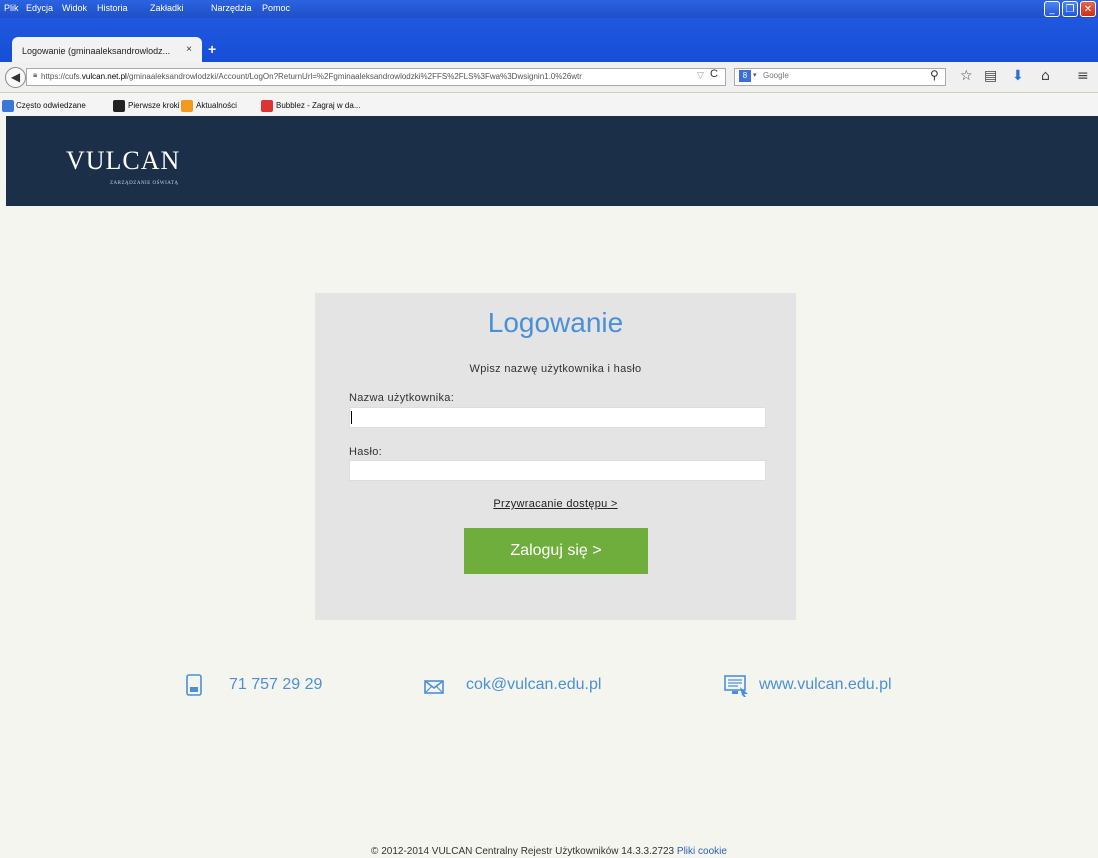 The width and height of the screenshot is (1098, 858). I want to click on maximize-button: ❐, so click(1070, 9).